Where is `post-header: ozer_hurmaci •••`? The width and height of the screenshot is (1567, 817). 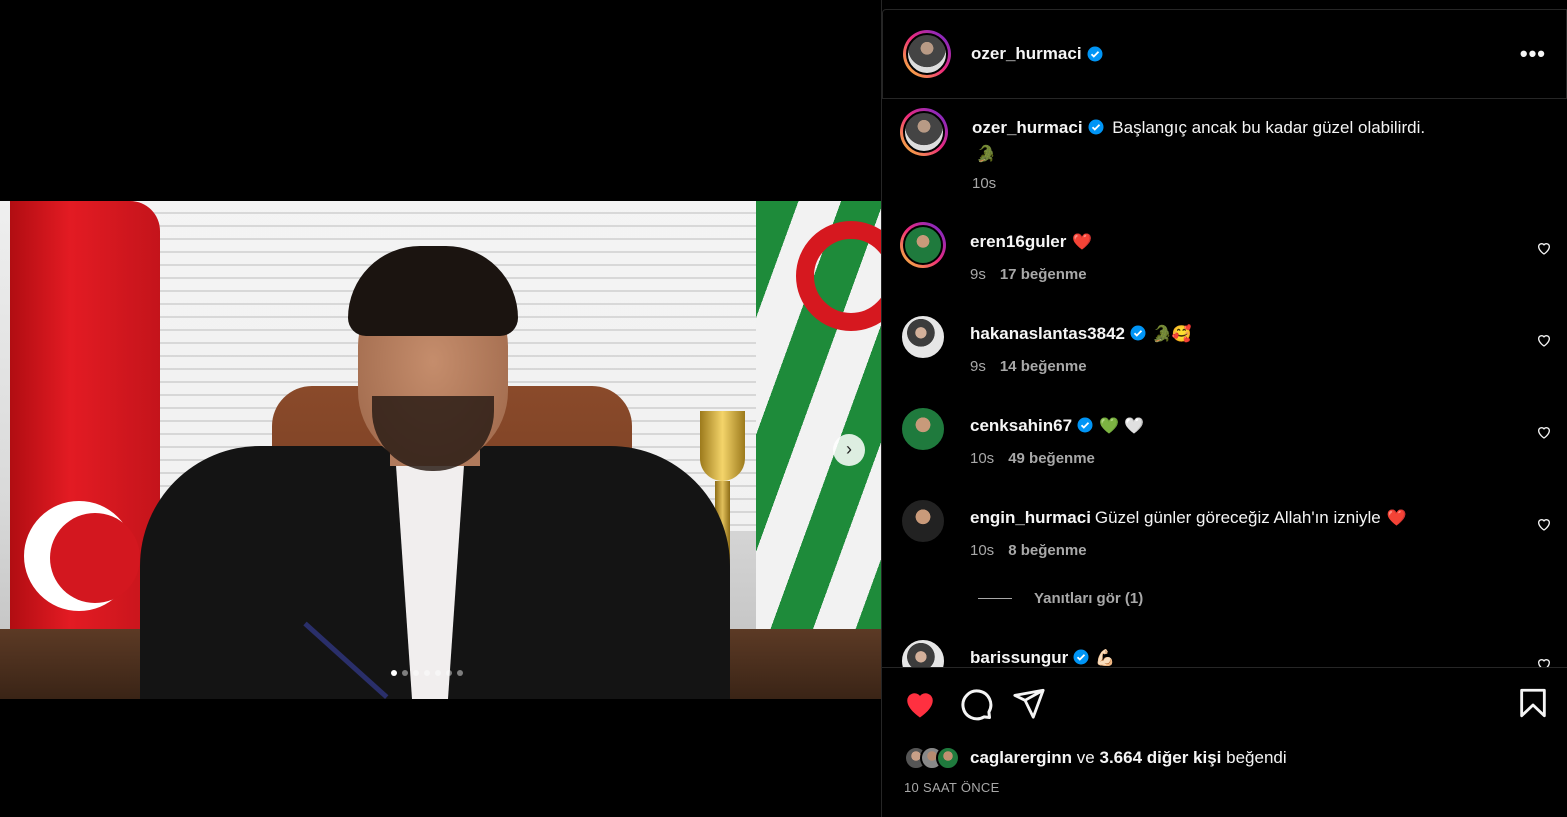
post-header: ozer_hurmaci ••• is located at coordinates (1224, 54).